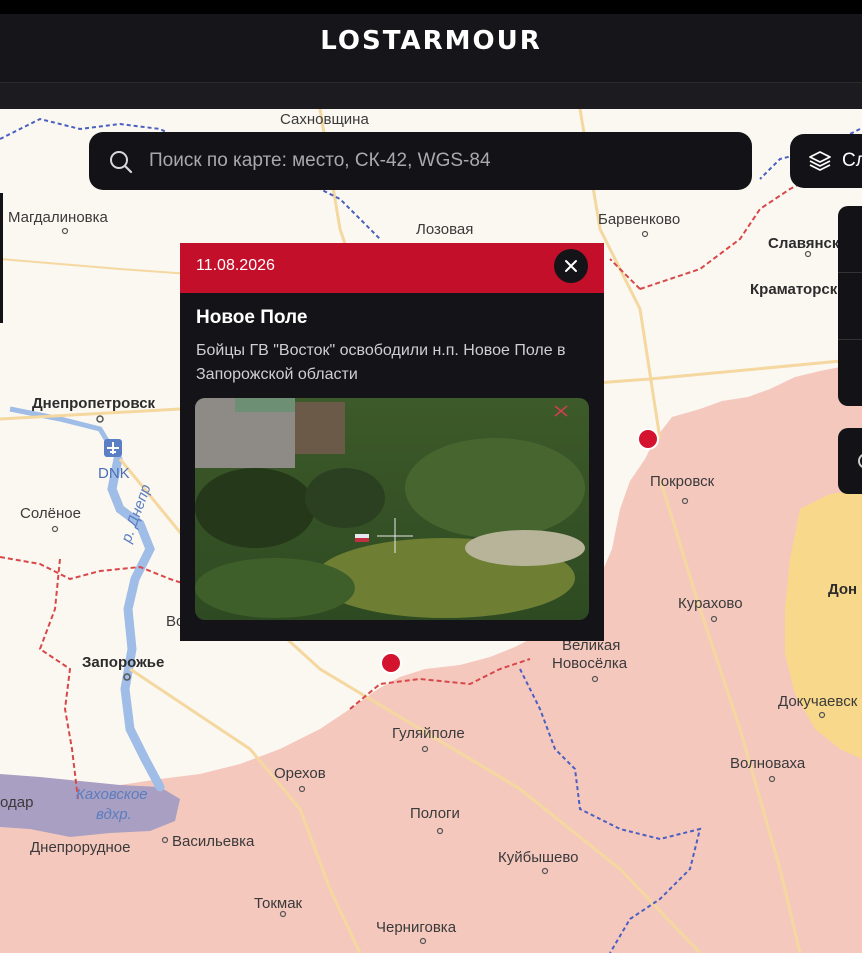  I want to click on map-label-dnepropetrovsk: Днепропетровск, so click(94, 403).